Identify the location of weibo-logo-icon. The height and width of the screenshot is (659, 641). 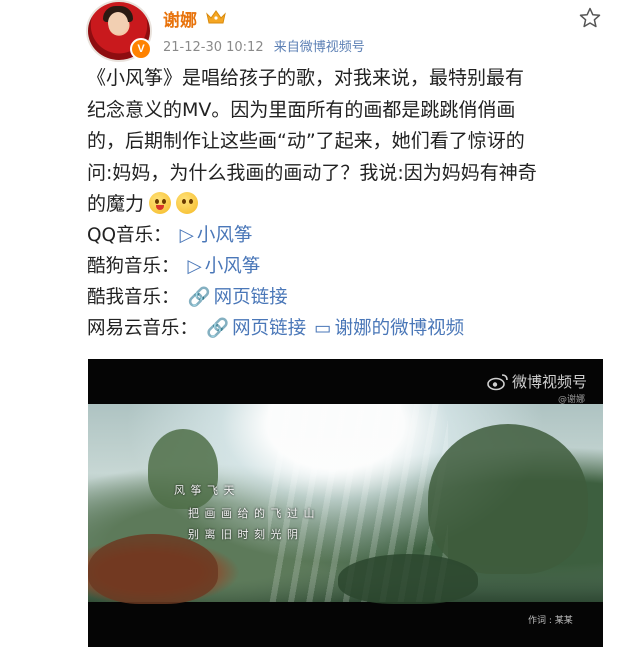
(497, 382).